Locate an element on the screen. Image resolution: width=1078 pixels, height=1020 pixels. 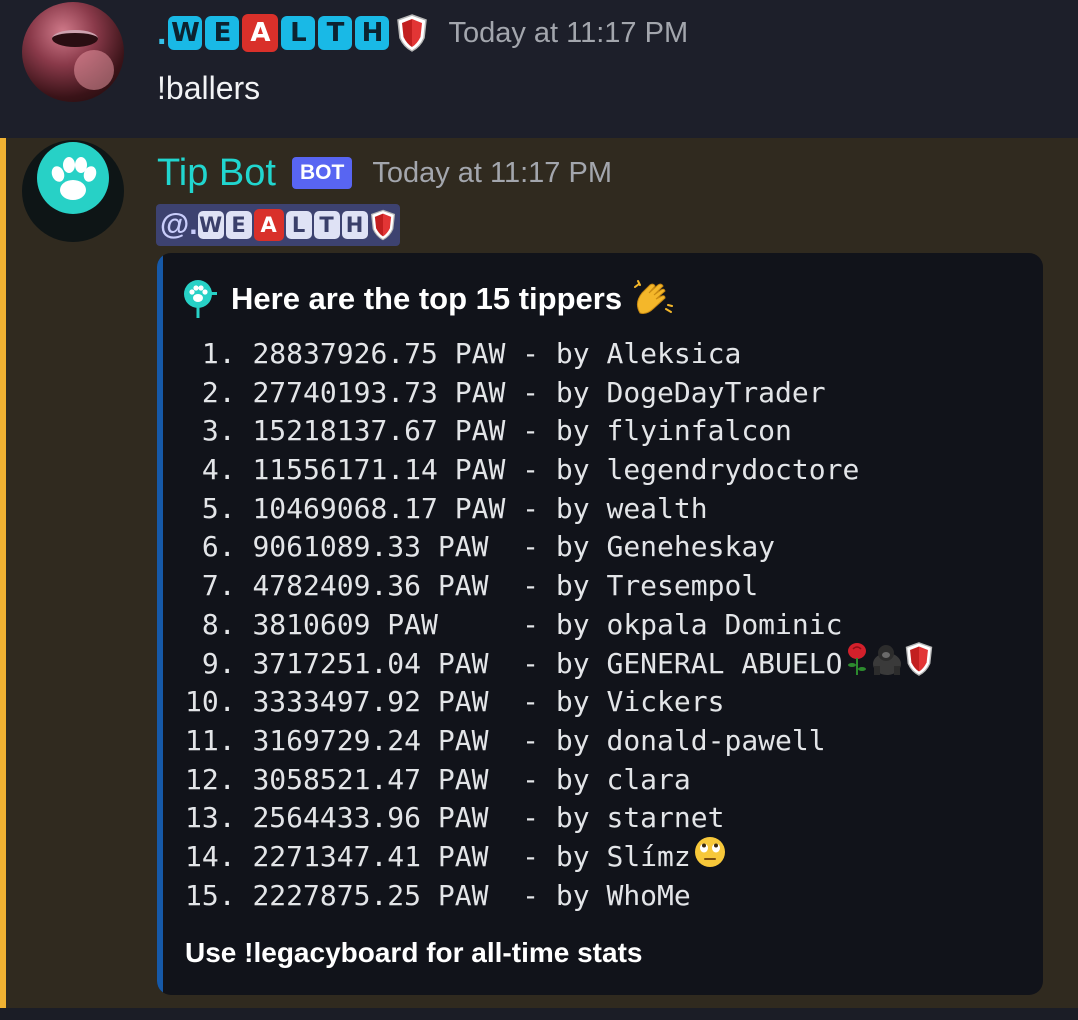
leaderboard-row: 4. 11556171.14 PAW - by legendrydoctore is located at coordinates (559, 470).